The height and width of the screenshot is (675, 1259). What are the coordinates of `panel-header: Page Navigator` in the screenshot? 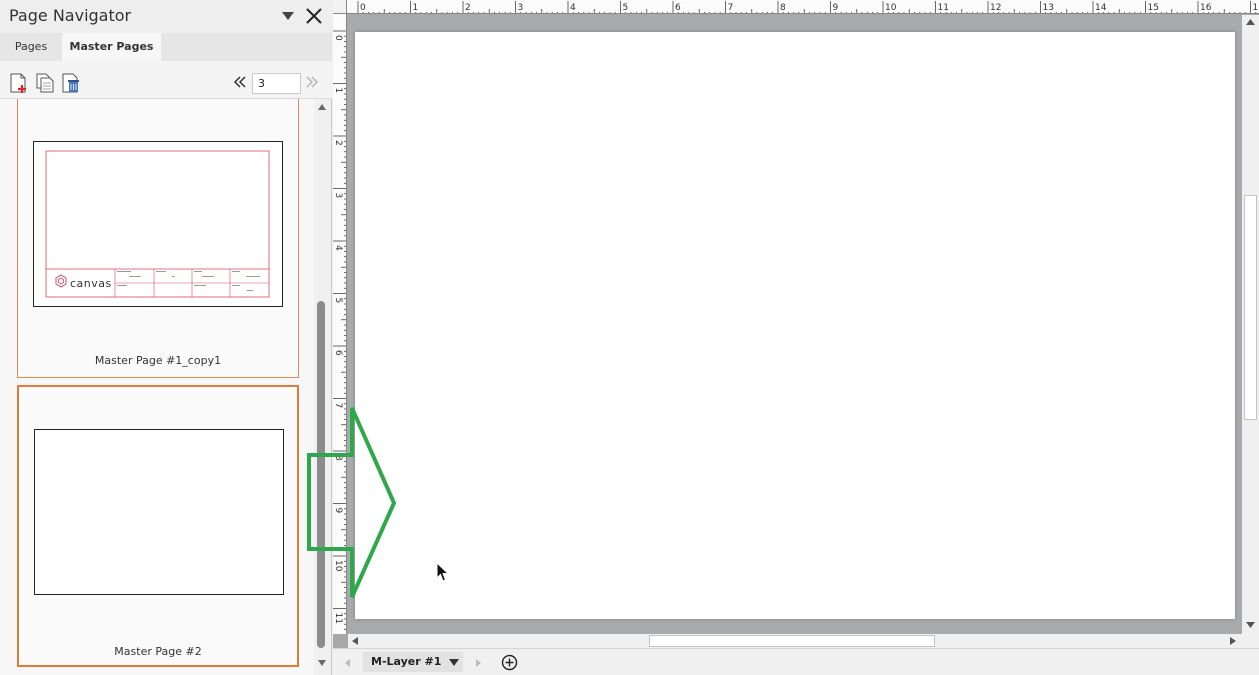 It's located at (166, 16).